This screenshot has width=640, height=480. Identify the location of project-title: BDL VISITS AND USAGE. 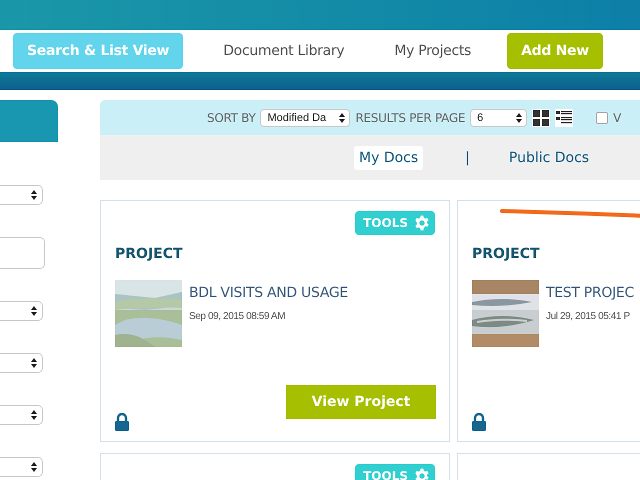
(268, 293).